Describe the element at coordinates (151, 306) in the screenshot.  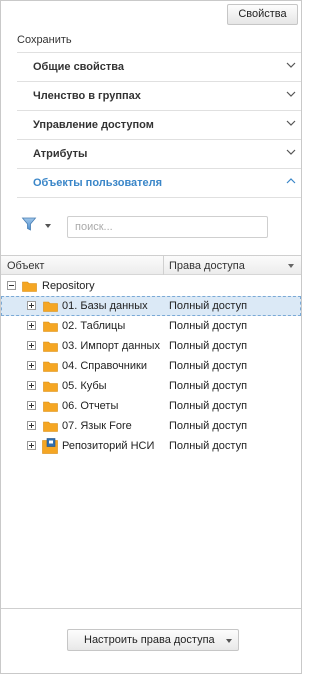
I see `tree-row: 01. Базы данных Полный доступ` at that location.